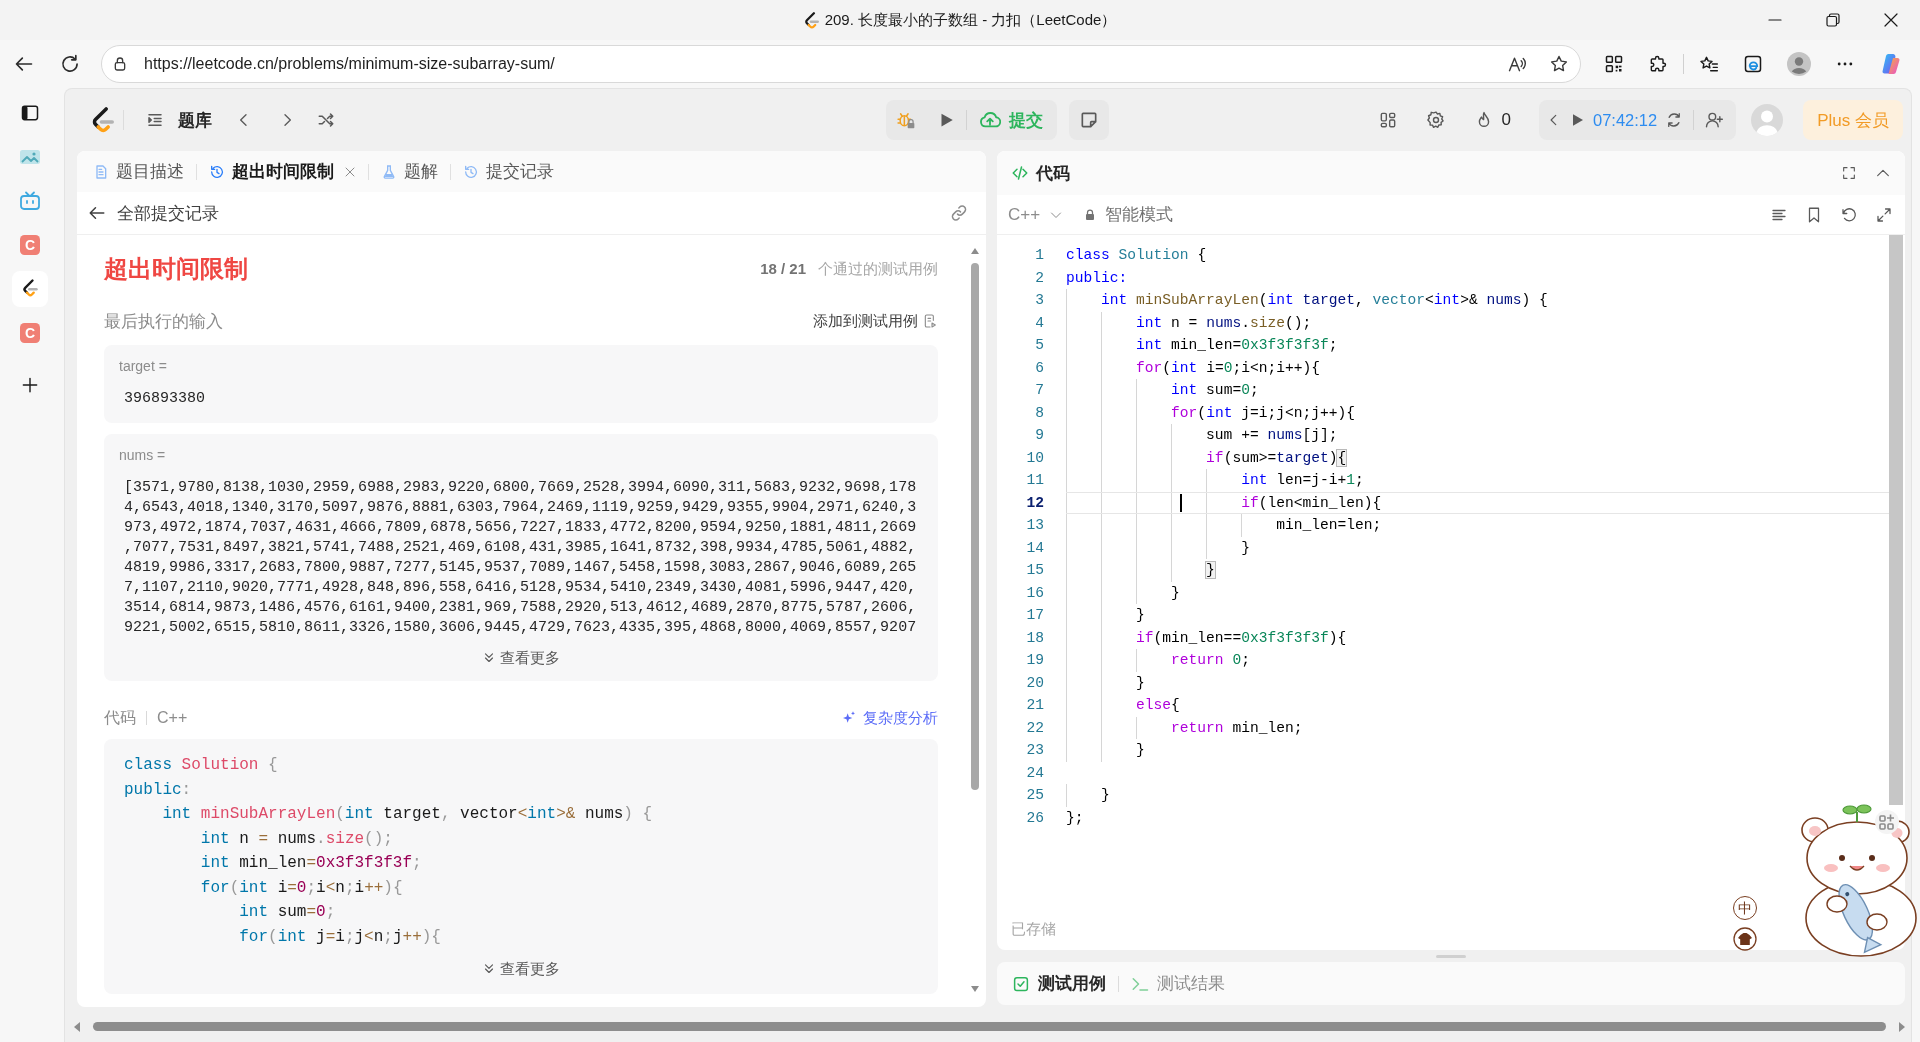 The height and width of the screenshot is (1042, 1920). Describe the element at coordinates (101, 171) in the screenshot. I see `document-icon` at that location.